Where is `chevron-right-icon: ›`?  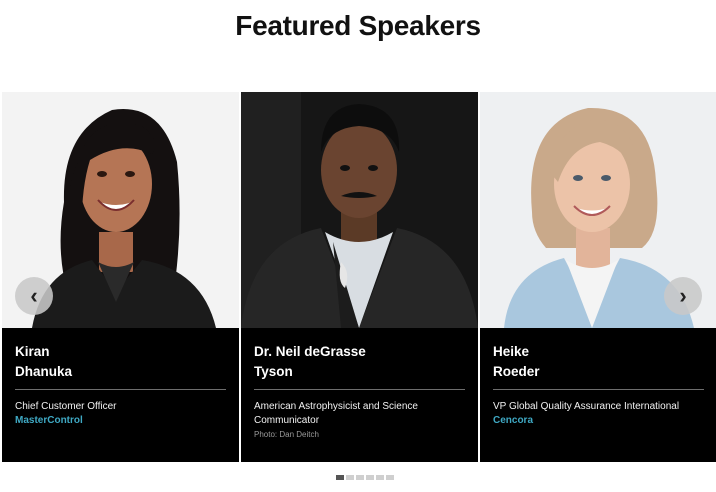 chevron-right-icon: › is located at coordinates (683, 295).